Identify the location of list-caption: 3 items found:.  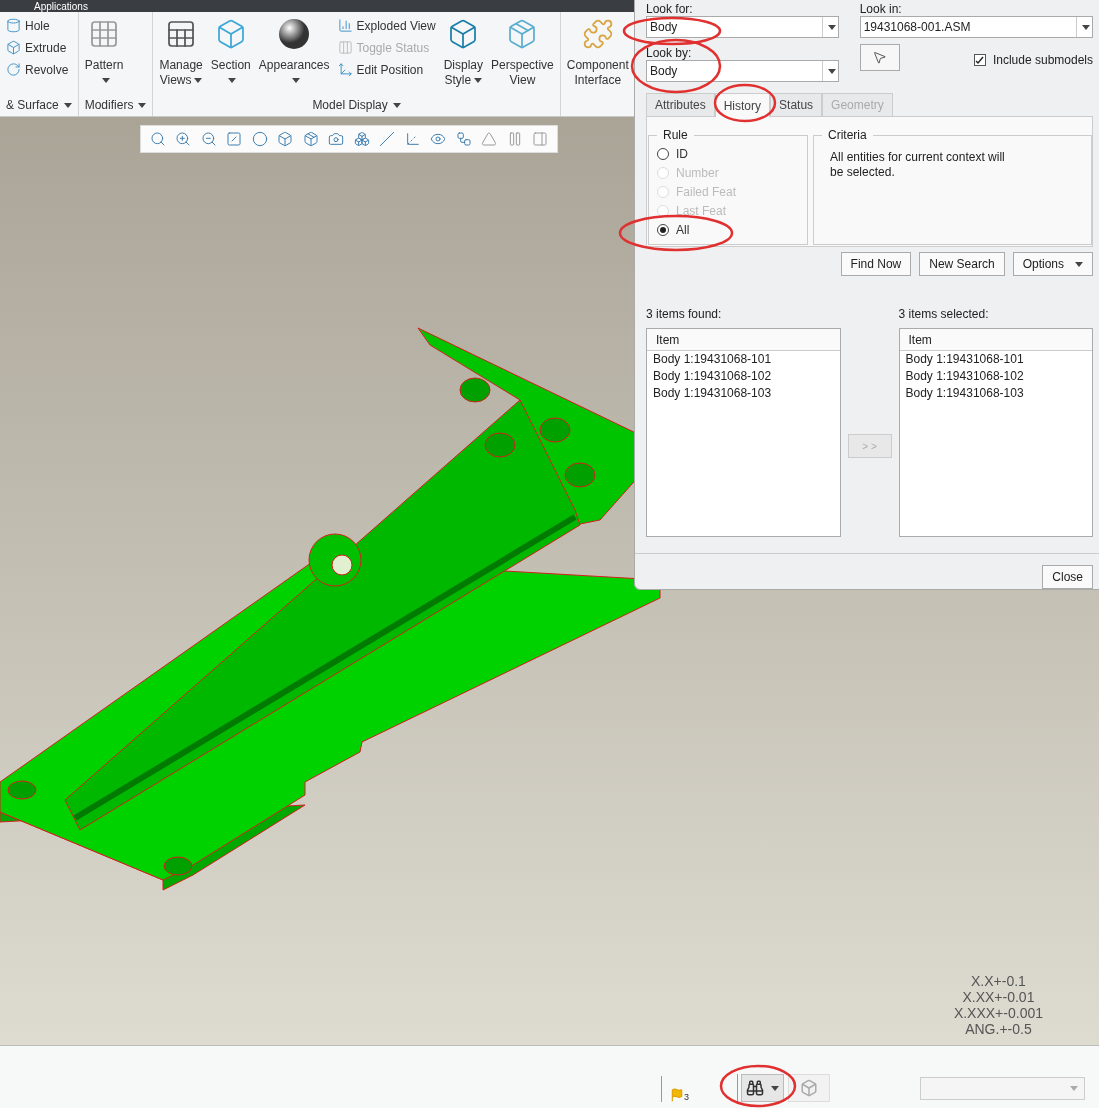
(684, 314).